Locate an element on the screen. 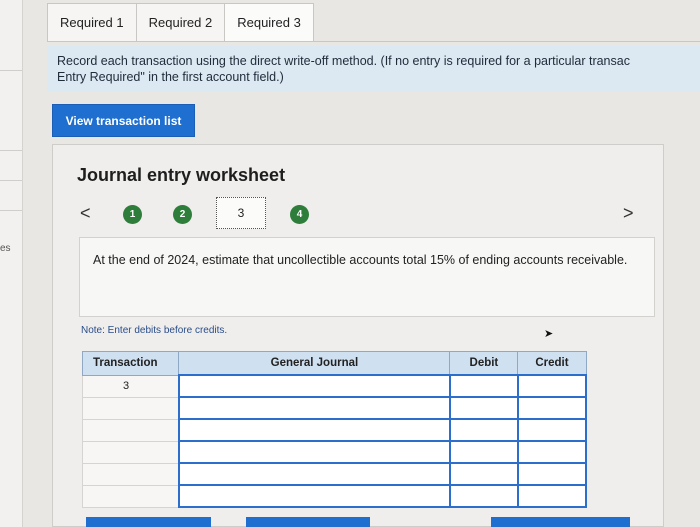 The height and width of the screenshot is (527, 700). table-row: 3 is located at coordinates (334, 386).